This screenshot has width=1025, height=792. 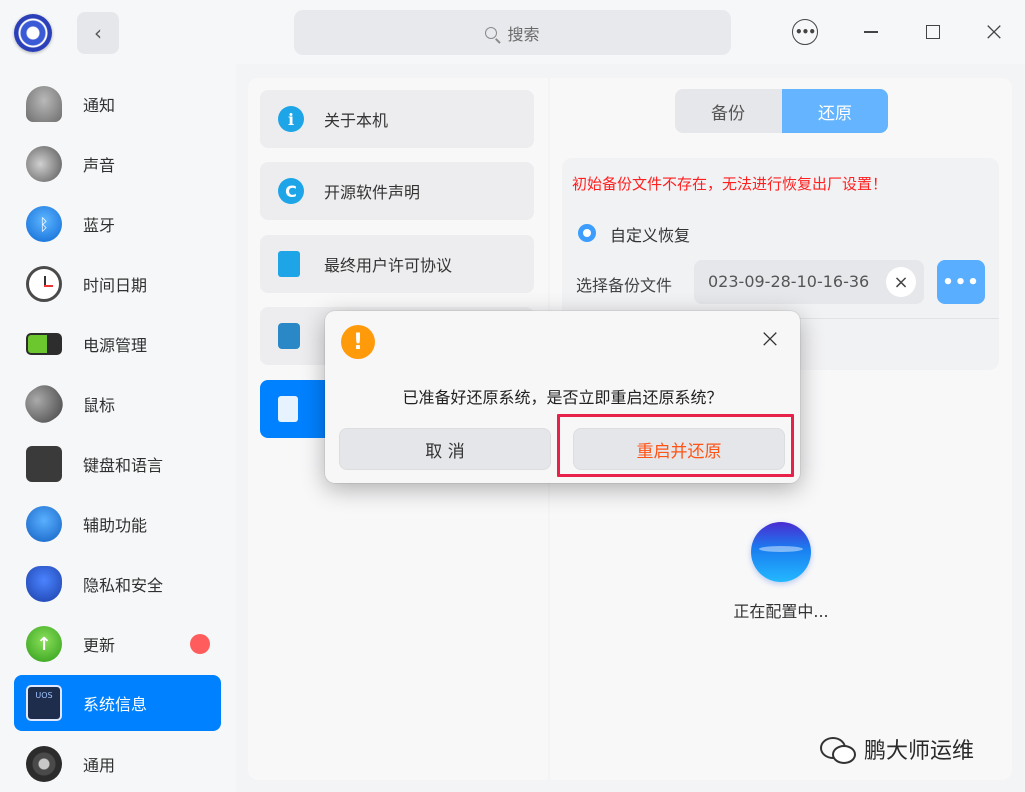 I want to click on search-icon, so click(x=491, y=32).